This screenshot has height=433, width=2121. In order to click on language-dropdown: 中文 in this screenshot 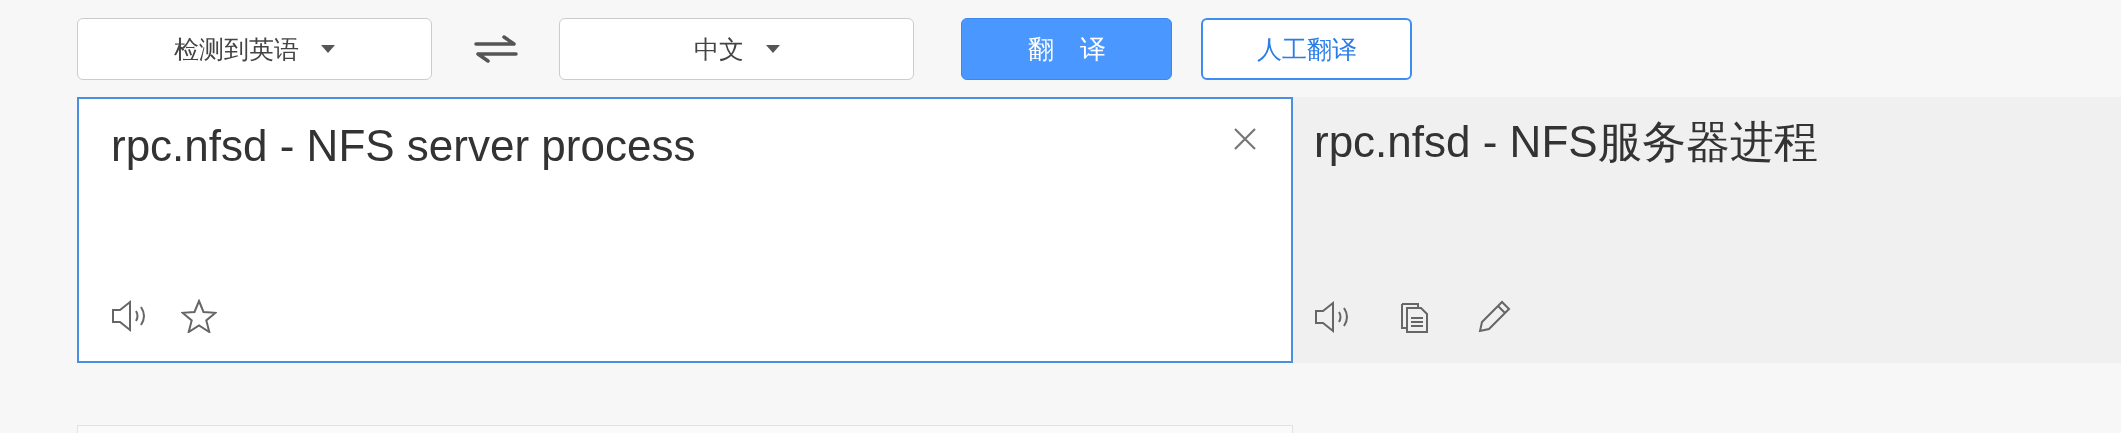, I will do `click(736, 49)`.